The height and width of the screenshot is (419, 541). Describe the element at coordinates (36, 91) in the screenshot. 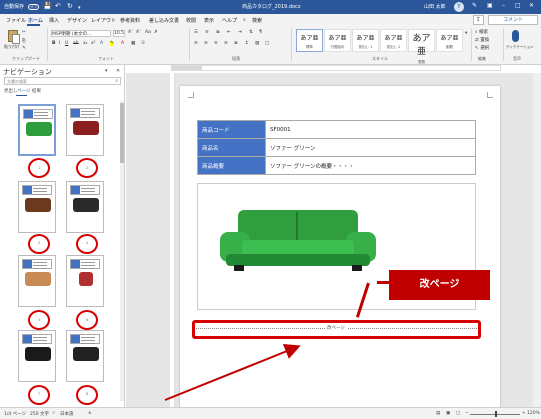

I see `tab-results: 結果` at that location.